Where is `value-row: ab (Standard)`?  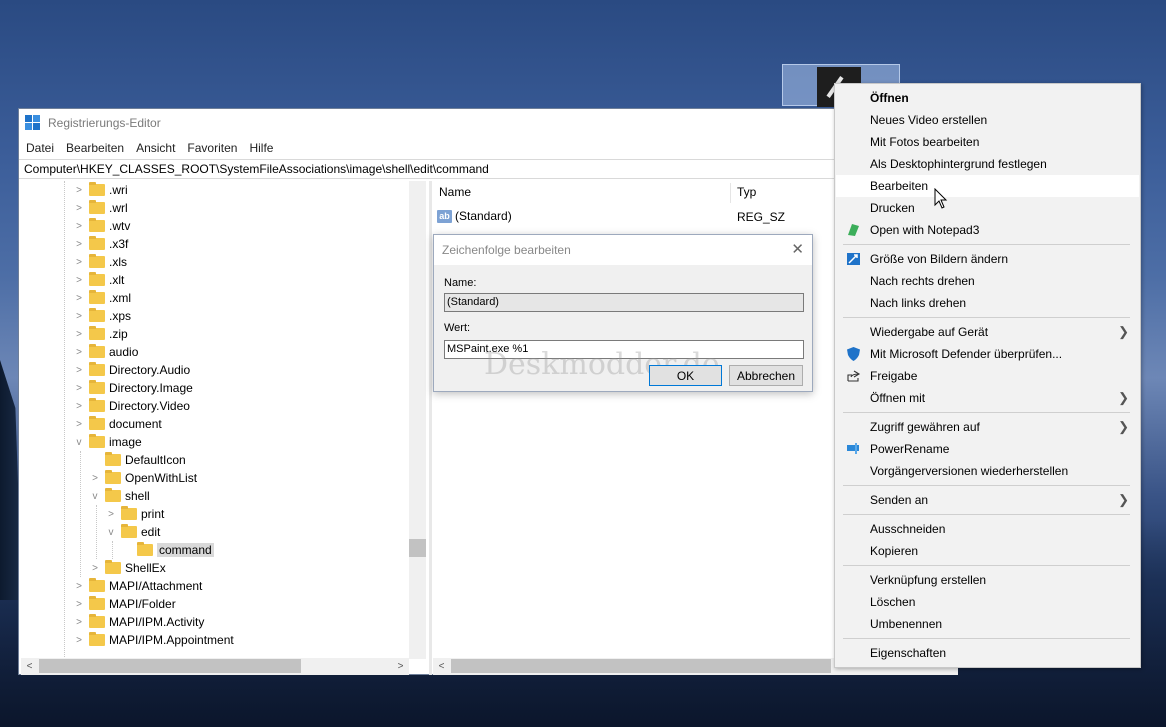
value-row: ab (Standard) is located at coordinates (474, 216).